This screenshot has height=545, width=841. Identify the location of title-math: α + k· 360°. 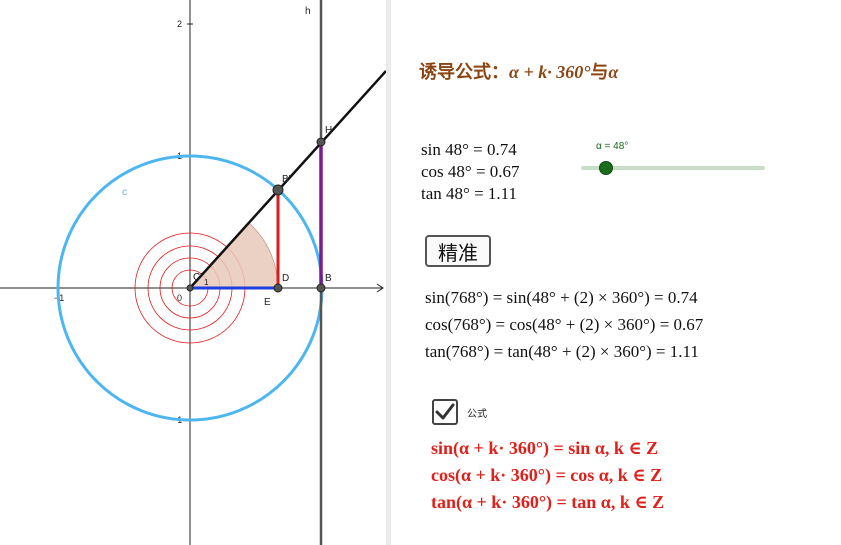
(550, 72).